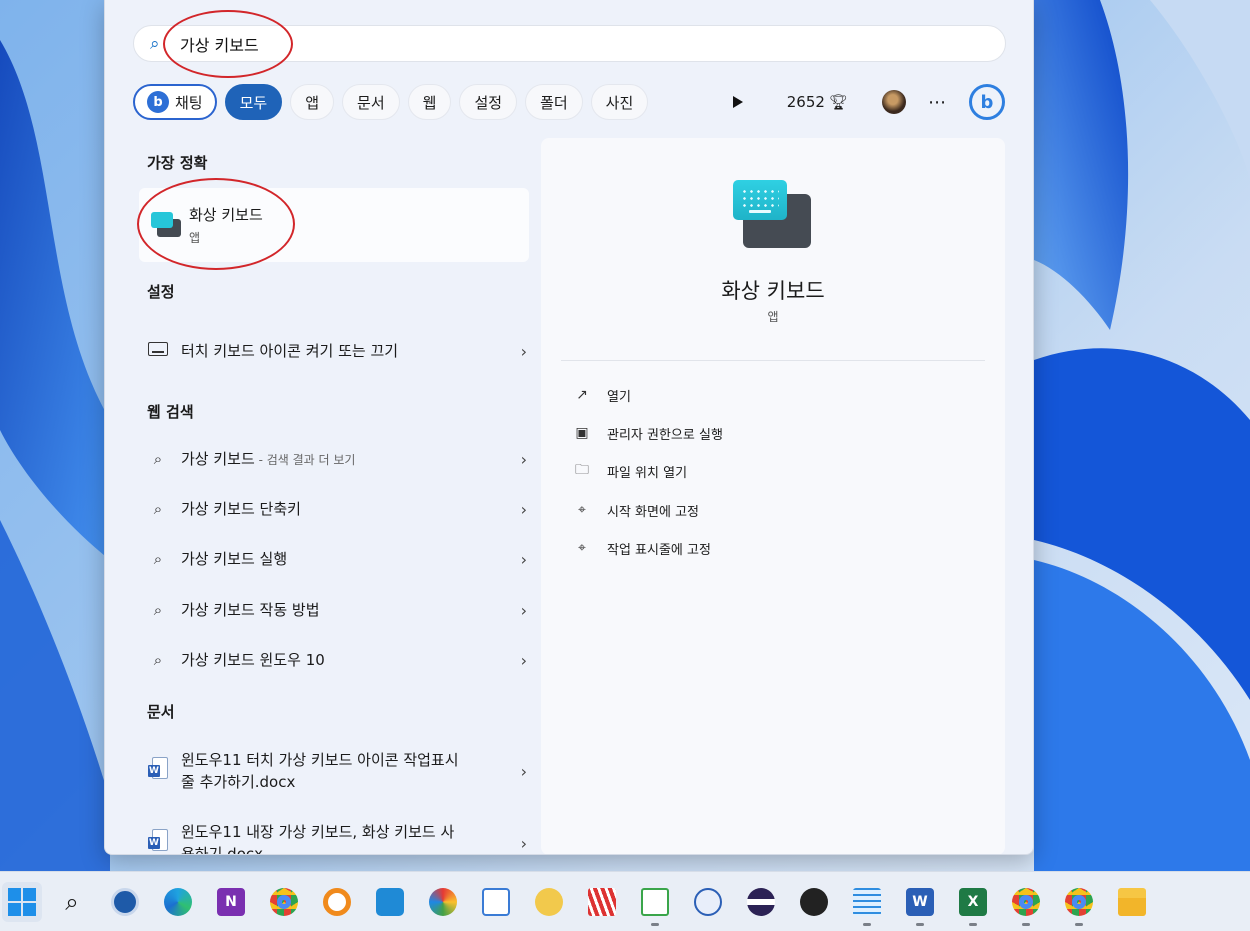  Describe the element at coordinates (636, 510) in the screenshot. I see `action-pin-to-start: ⌖ 시작 화면에 고정` at that location.